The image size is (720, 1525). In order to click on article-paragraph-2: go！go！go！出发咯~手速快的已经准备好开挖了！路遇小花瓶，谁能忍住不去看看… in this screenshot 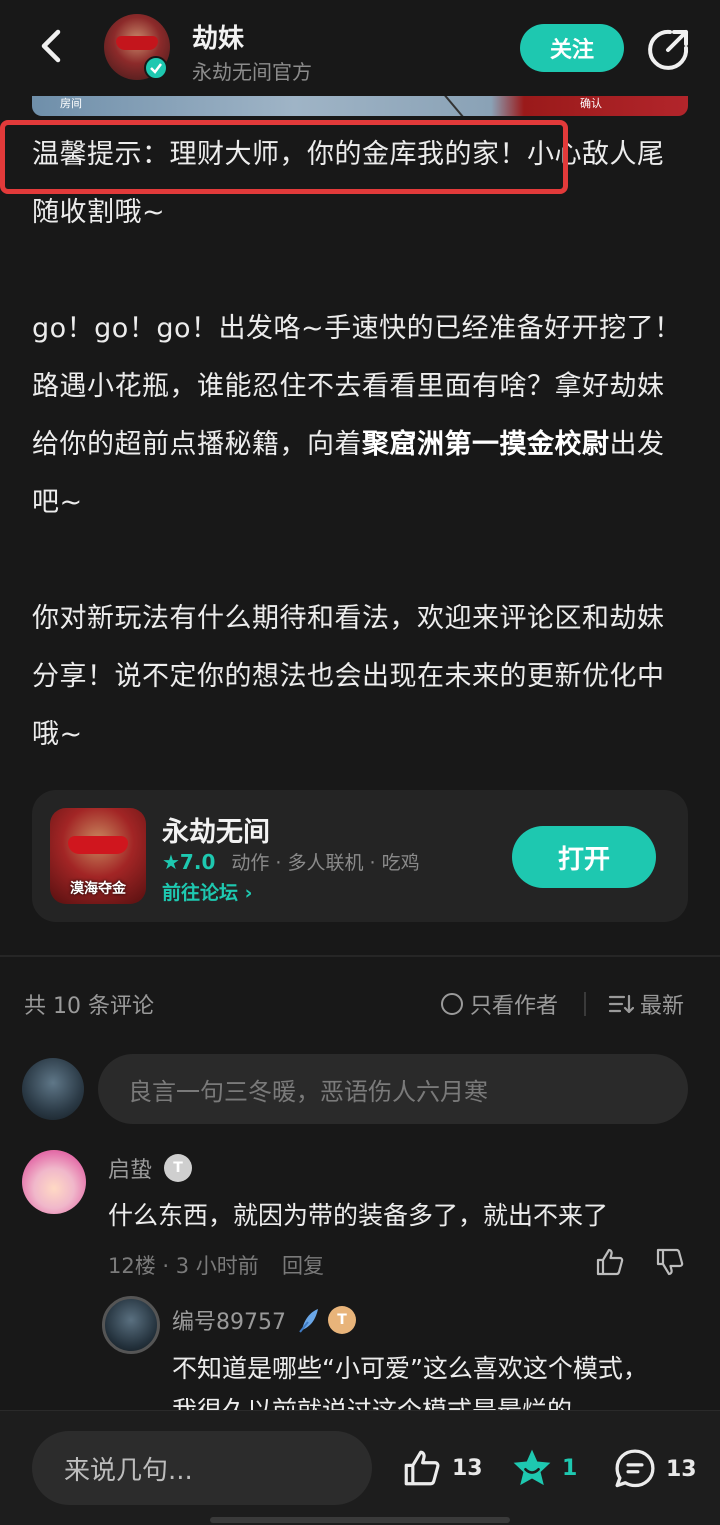, I will do `click(360, 416)`.